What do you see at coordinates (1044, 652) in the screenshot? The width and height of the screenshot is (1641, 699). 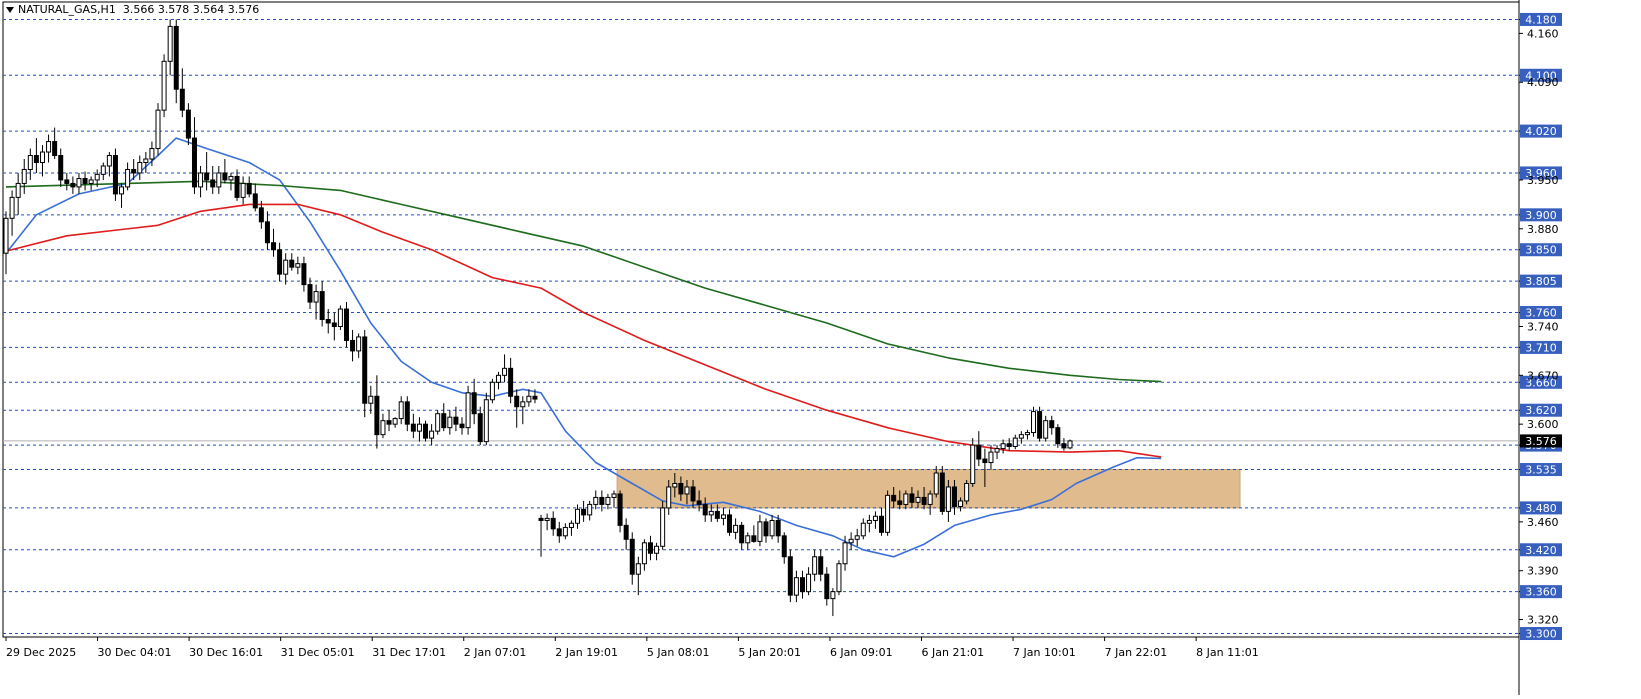 I see `time-tick-label: 7 Jan 10:01` at bounding box center [1044, 652].